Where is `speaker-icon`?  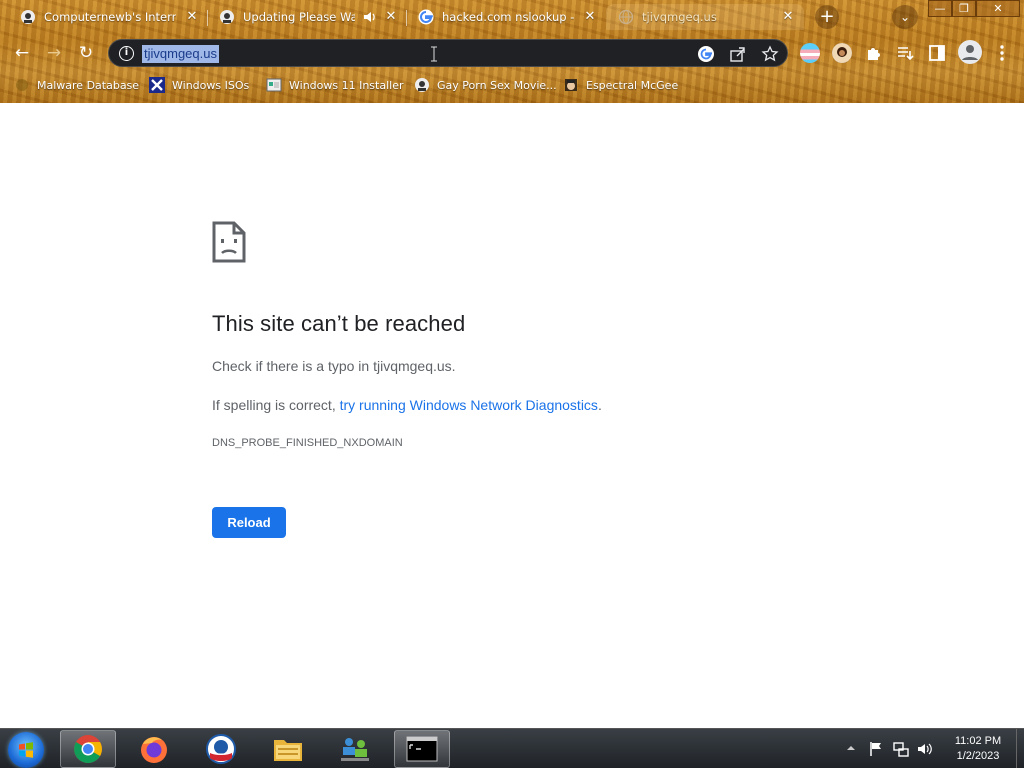 speaker-icon is located at coordinates (370, 17).